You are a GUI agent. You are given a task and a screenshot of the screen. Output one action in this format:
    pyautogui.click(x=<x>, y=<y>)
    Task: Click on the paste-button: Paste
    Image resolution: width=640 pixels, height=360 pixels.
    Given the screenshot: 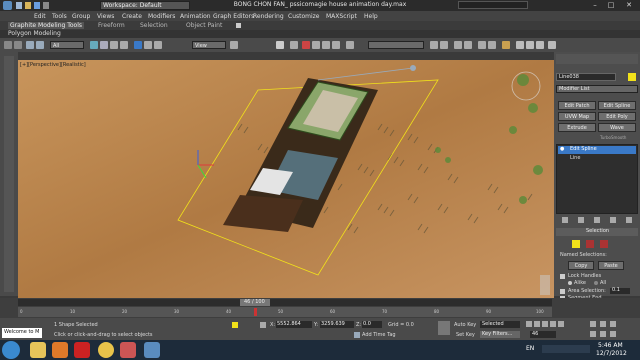 What is the action you would take?
    pyautogui.click(x=611, y=265)
    